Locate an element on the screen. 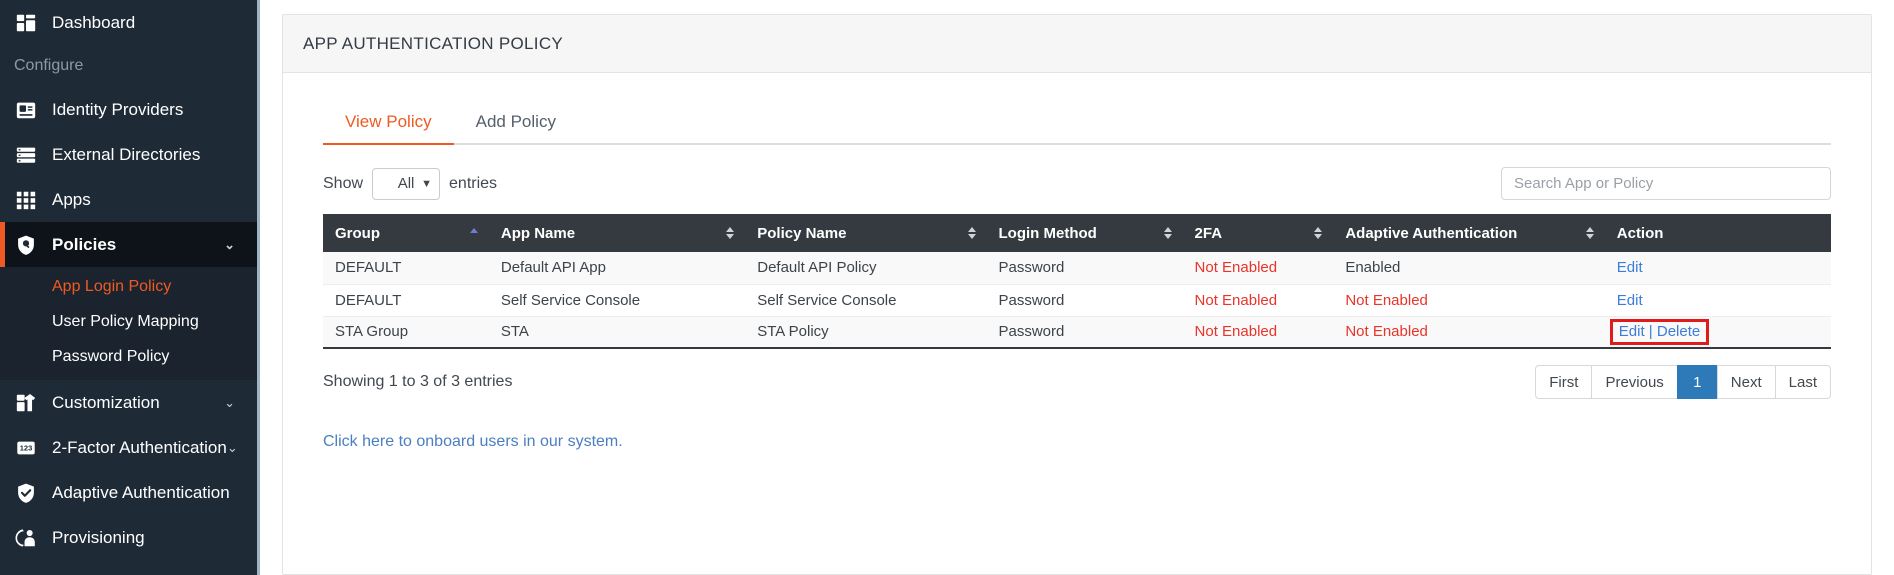  page-size-select: All ▼ is located at coordinates (406, 183).